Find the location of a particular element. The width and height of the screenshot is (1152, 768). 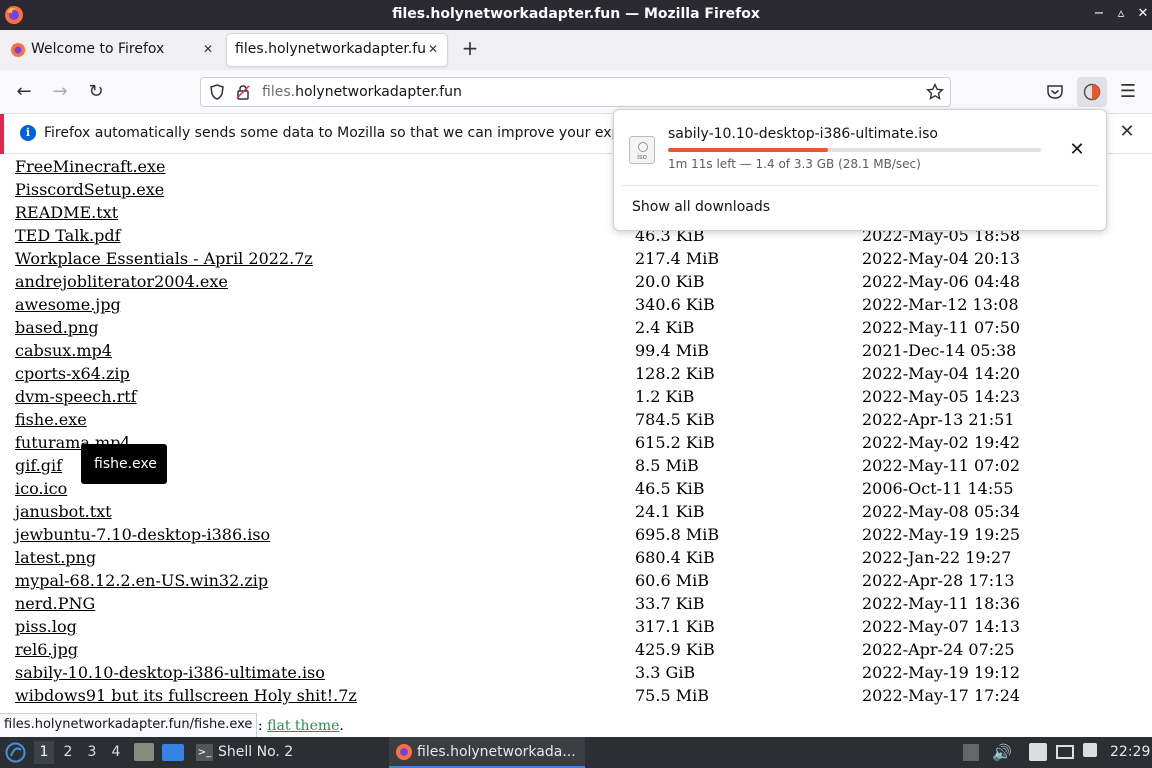

file-row: gif.gif 8.5 MiB 2022-May-11 07:02 is located at coordinates (576, 465).